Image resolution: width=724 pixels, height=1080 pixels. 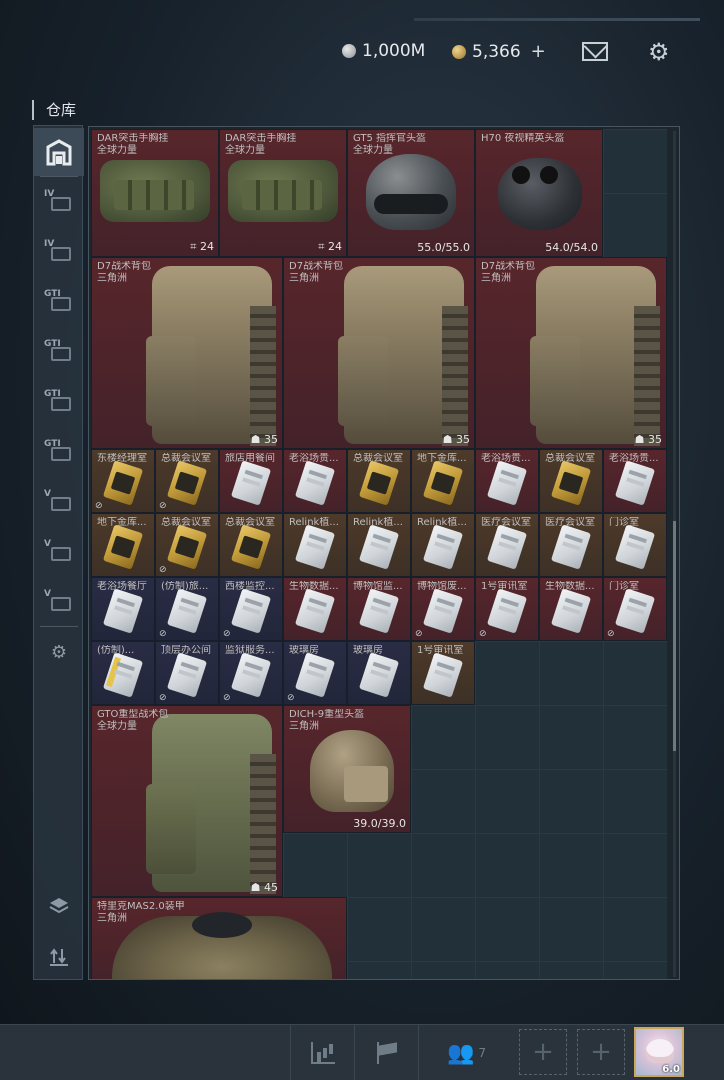 What do you see at coordinates (322, 1052) in the screenshot?
I see `stats-button` at bounding box center [322, 1052].